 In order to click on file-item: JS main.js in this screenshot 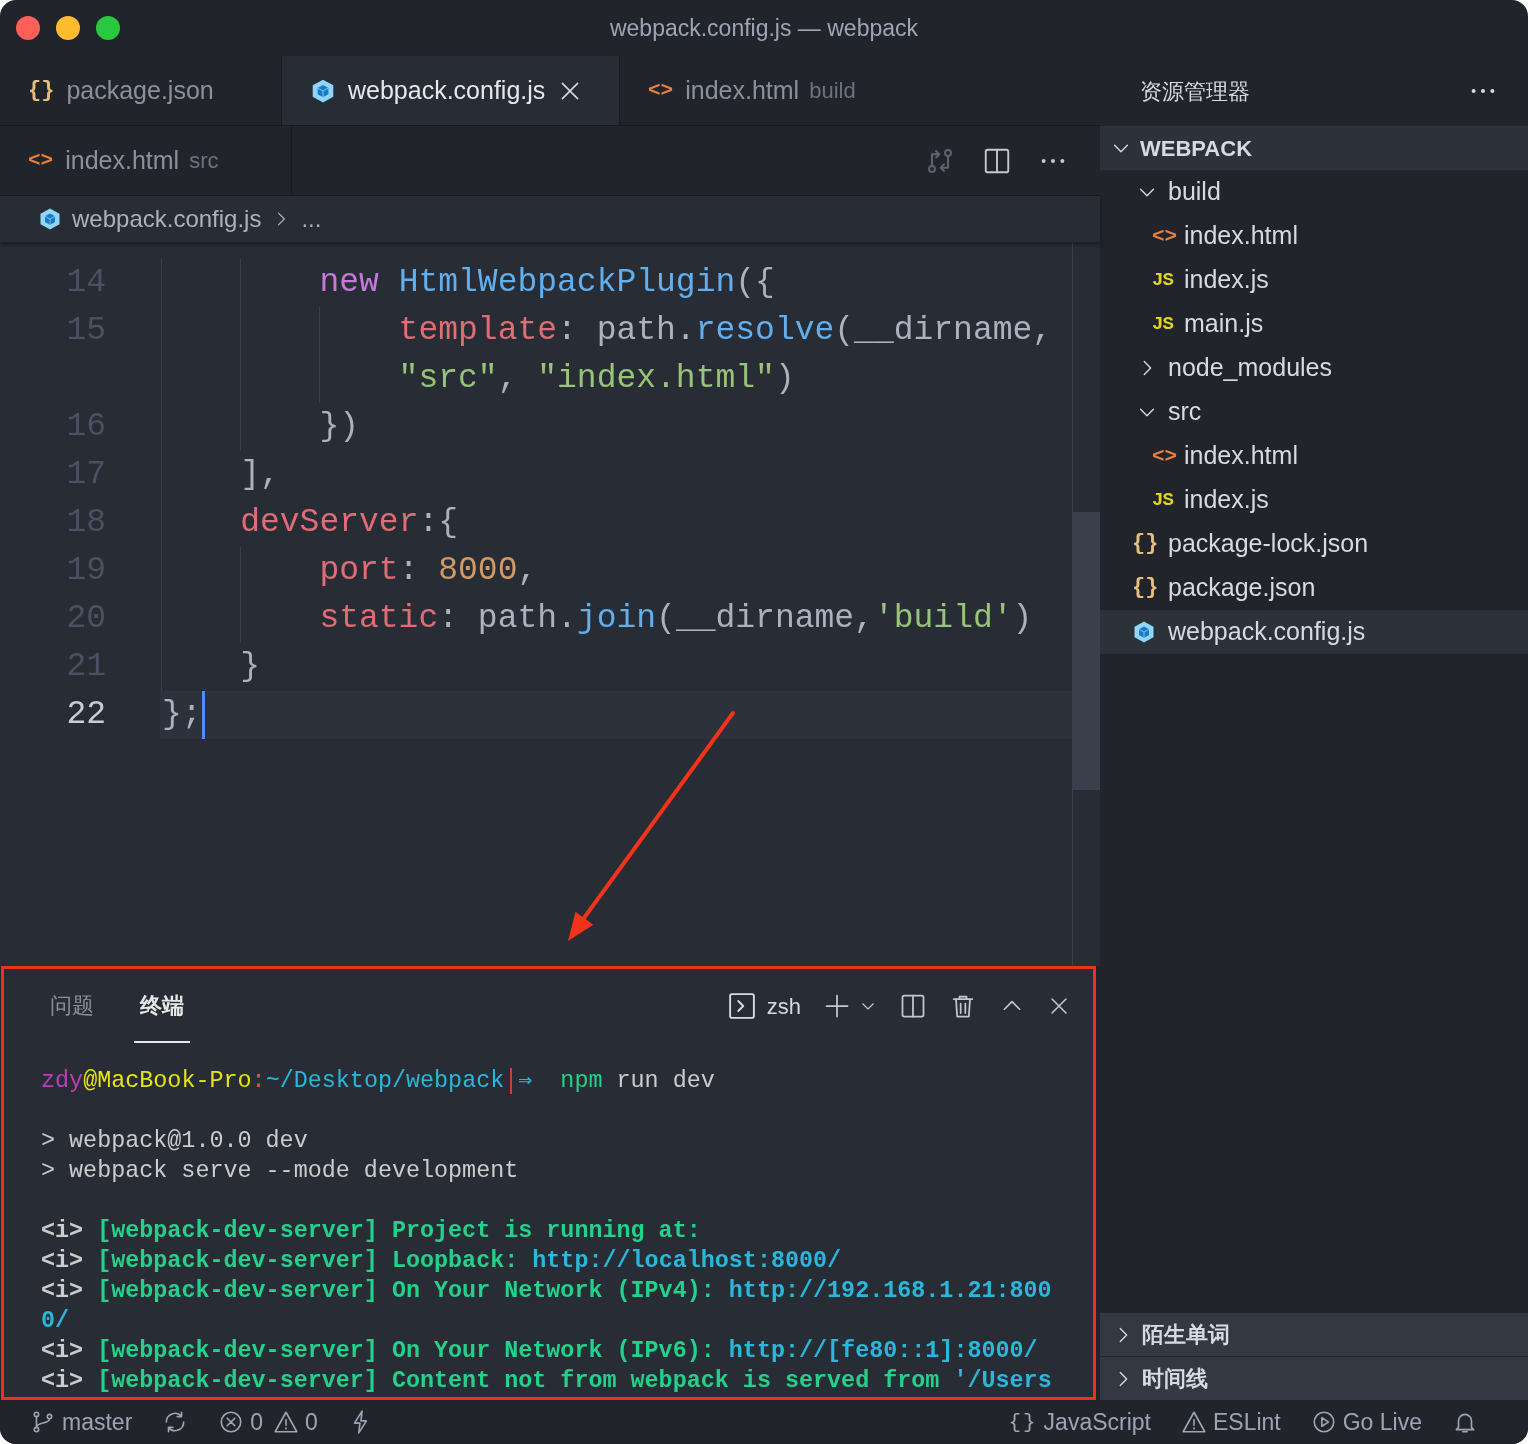, I will do `click(1314, 324)`.